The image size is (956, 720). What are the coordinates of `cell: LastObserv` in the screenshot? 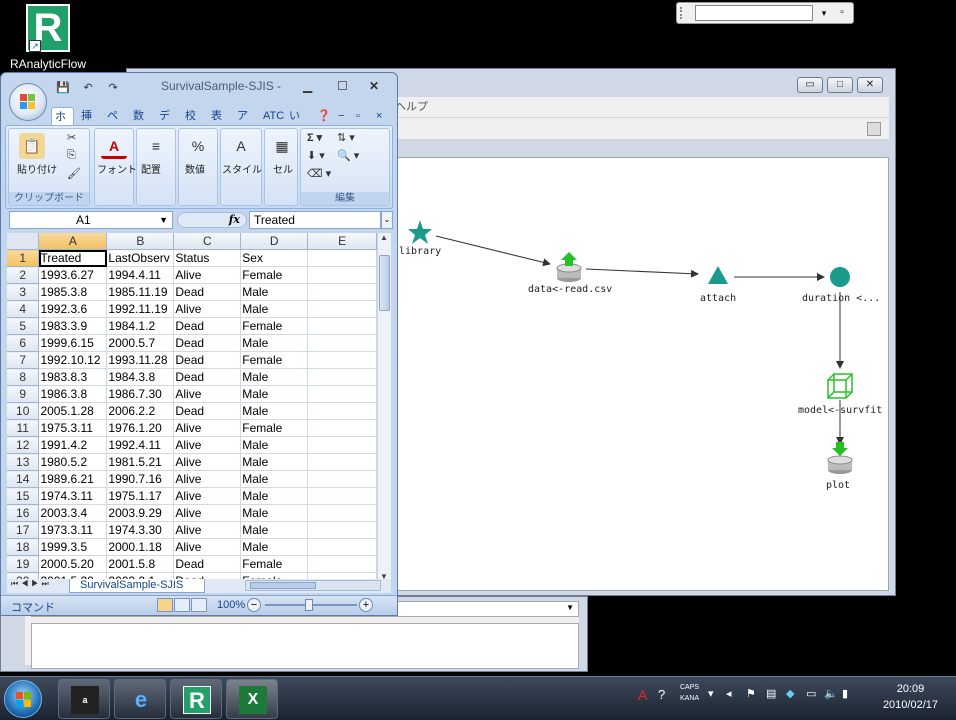 It's located at (140, 258).